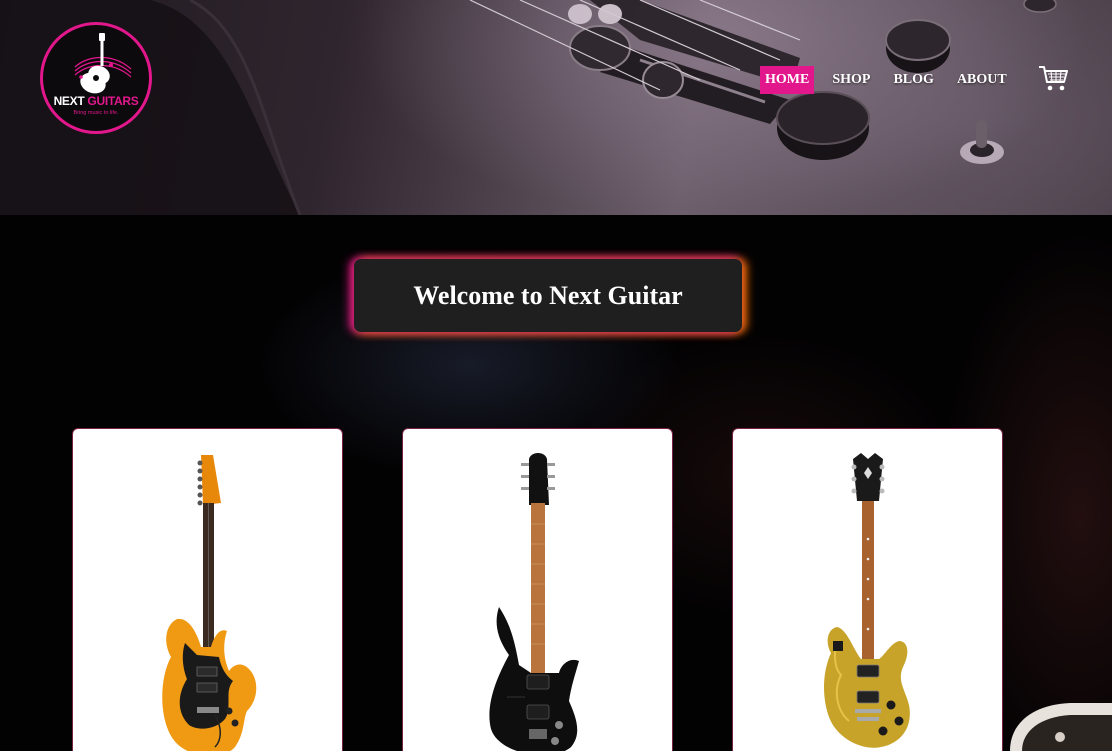 The height and width of the screenshot is (751, 1112). I want to click on main-nav: HOME SHOP BLOG ABOUT, so click(892, 80).